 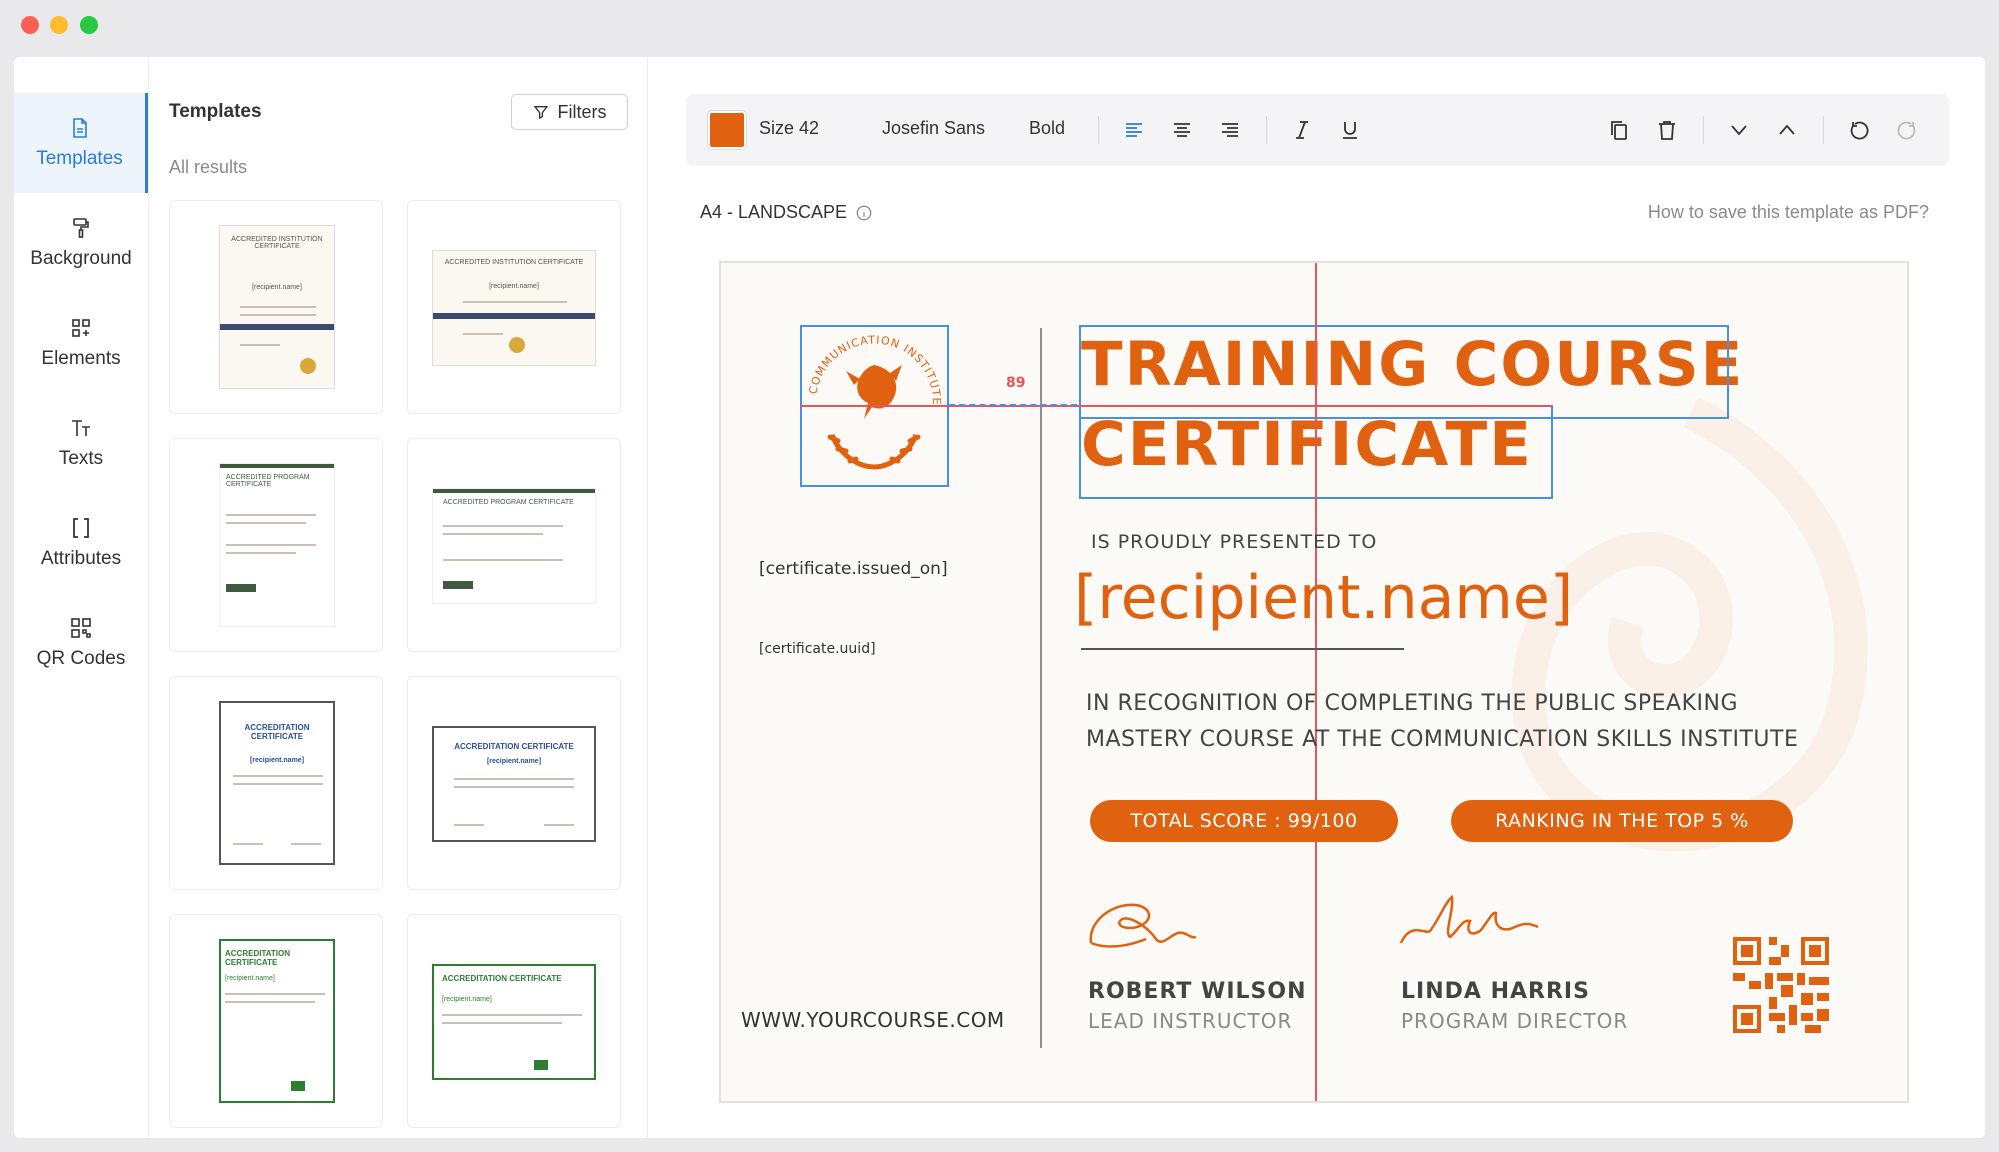 What do you see at coordinates (1907, 130) in the screenshot?
I see `redo-icon` at bounding box center [1907, 130].